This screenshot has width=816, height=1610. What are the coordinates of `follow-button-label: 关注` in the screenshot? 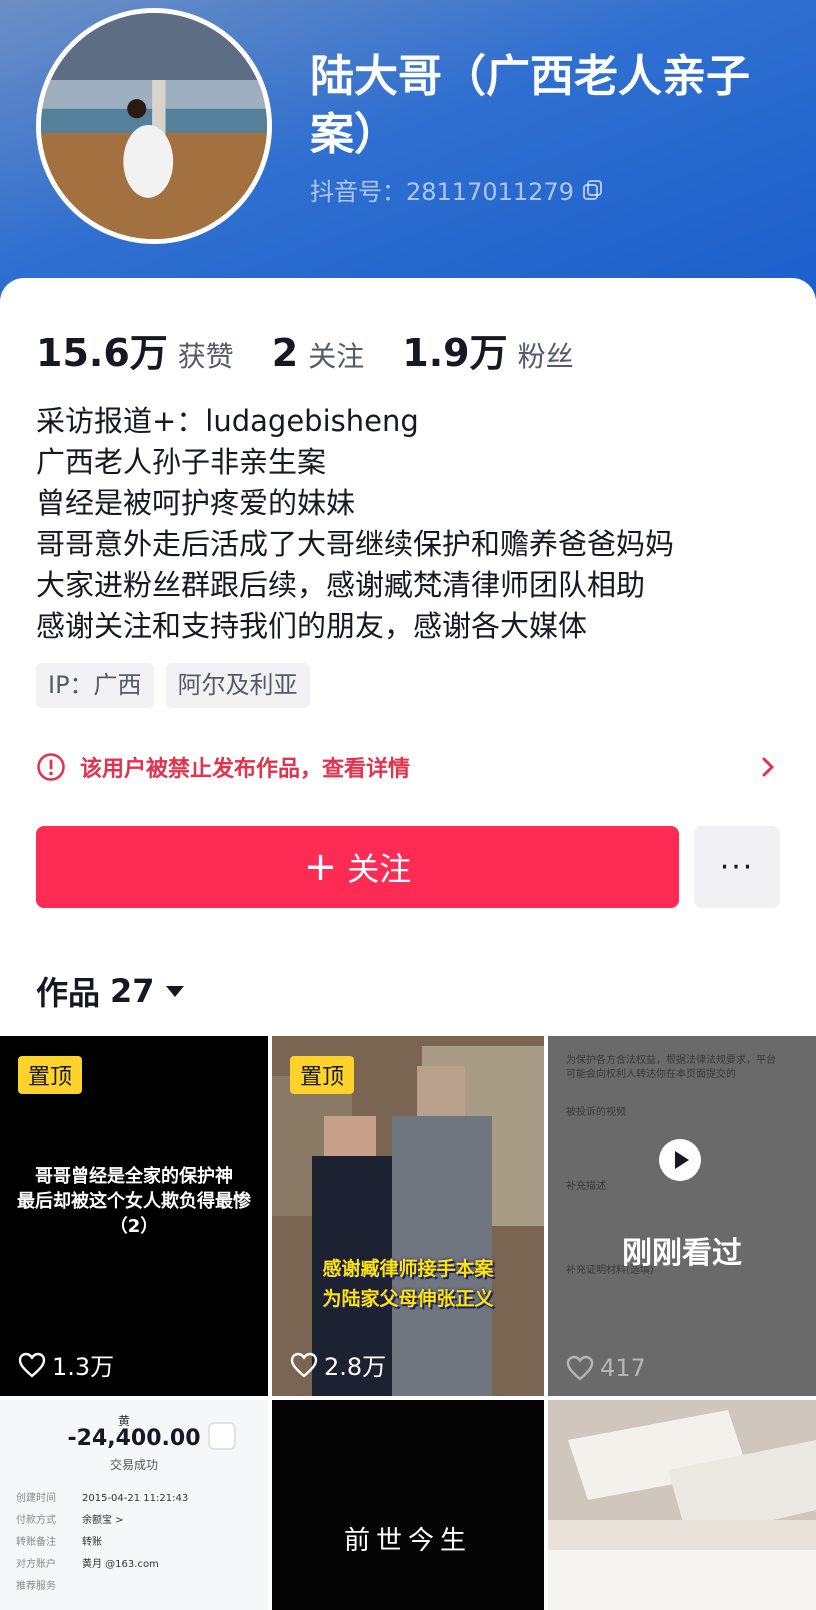 It's located at (379, 869).